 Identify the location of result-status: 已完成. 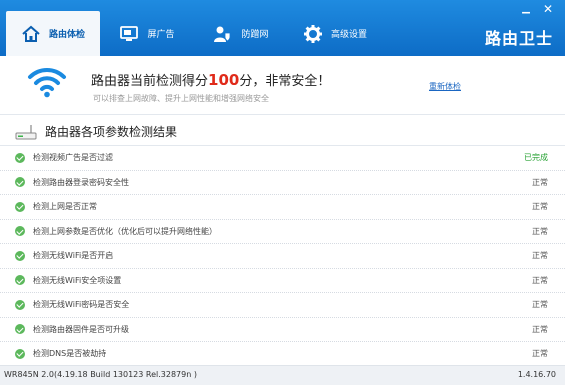
(536, 158).